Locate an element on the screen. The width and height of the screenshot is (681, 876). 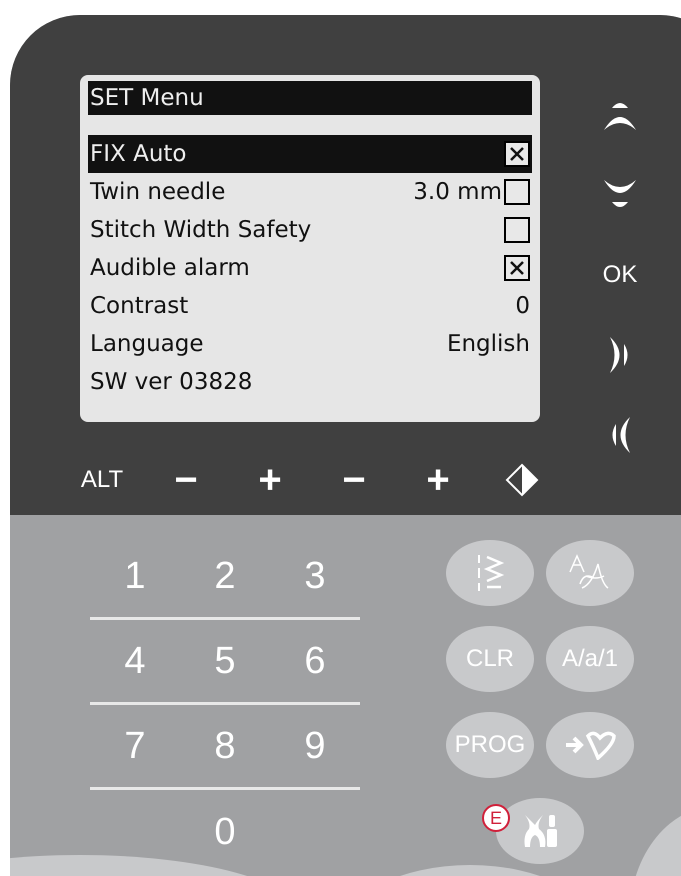
menu-label: FIX Auto is located at coordinates (138, 154).